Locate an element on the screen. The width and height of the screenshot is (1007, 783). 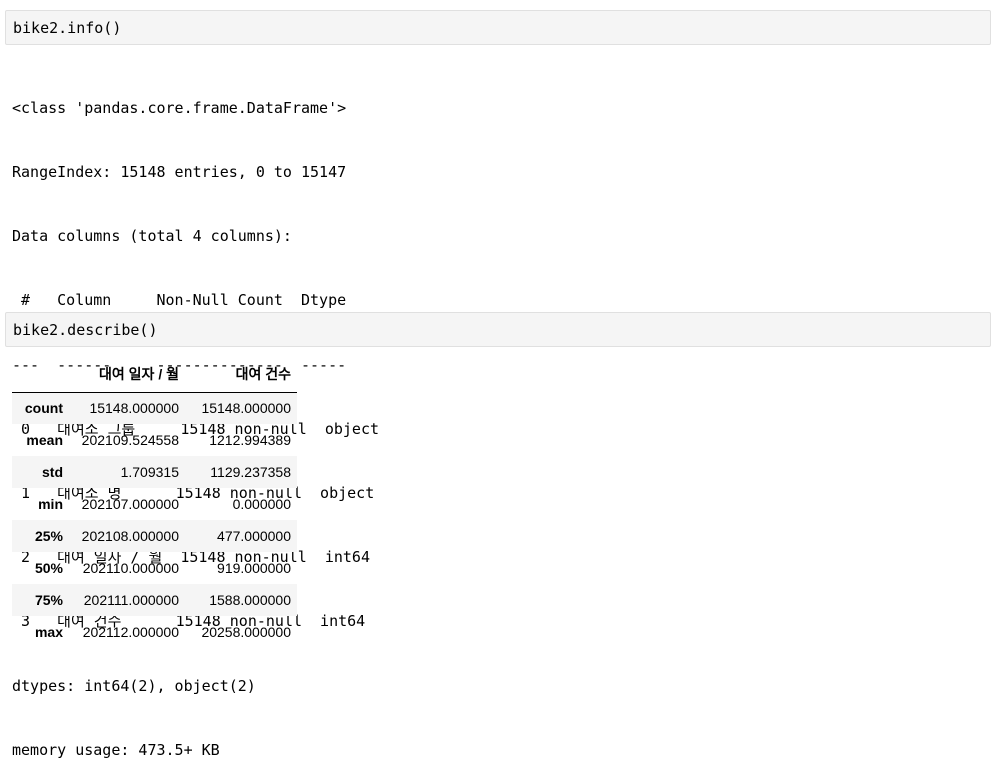
table-row: 50% 202110.000000 919.000000 is located at coordinates (154, 568).